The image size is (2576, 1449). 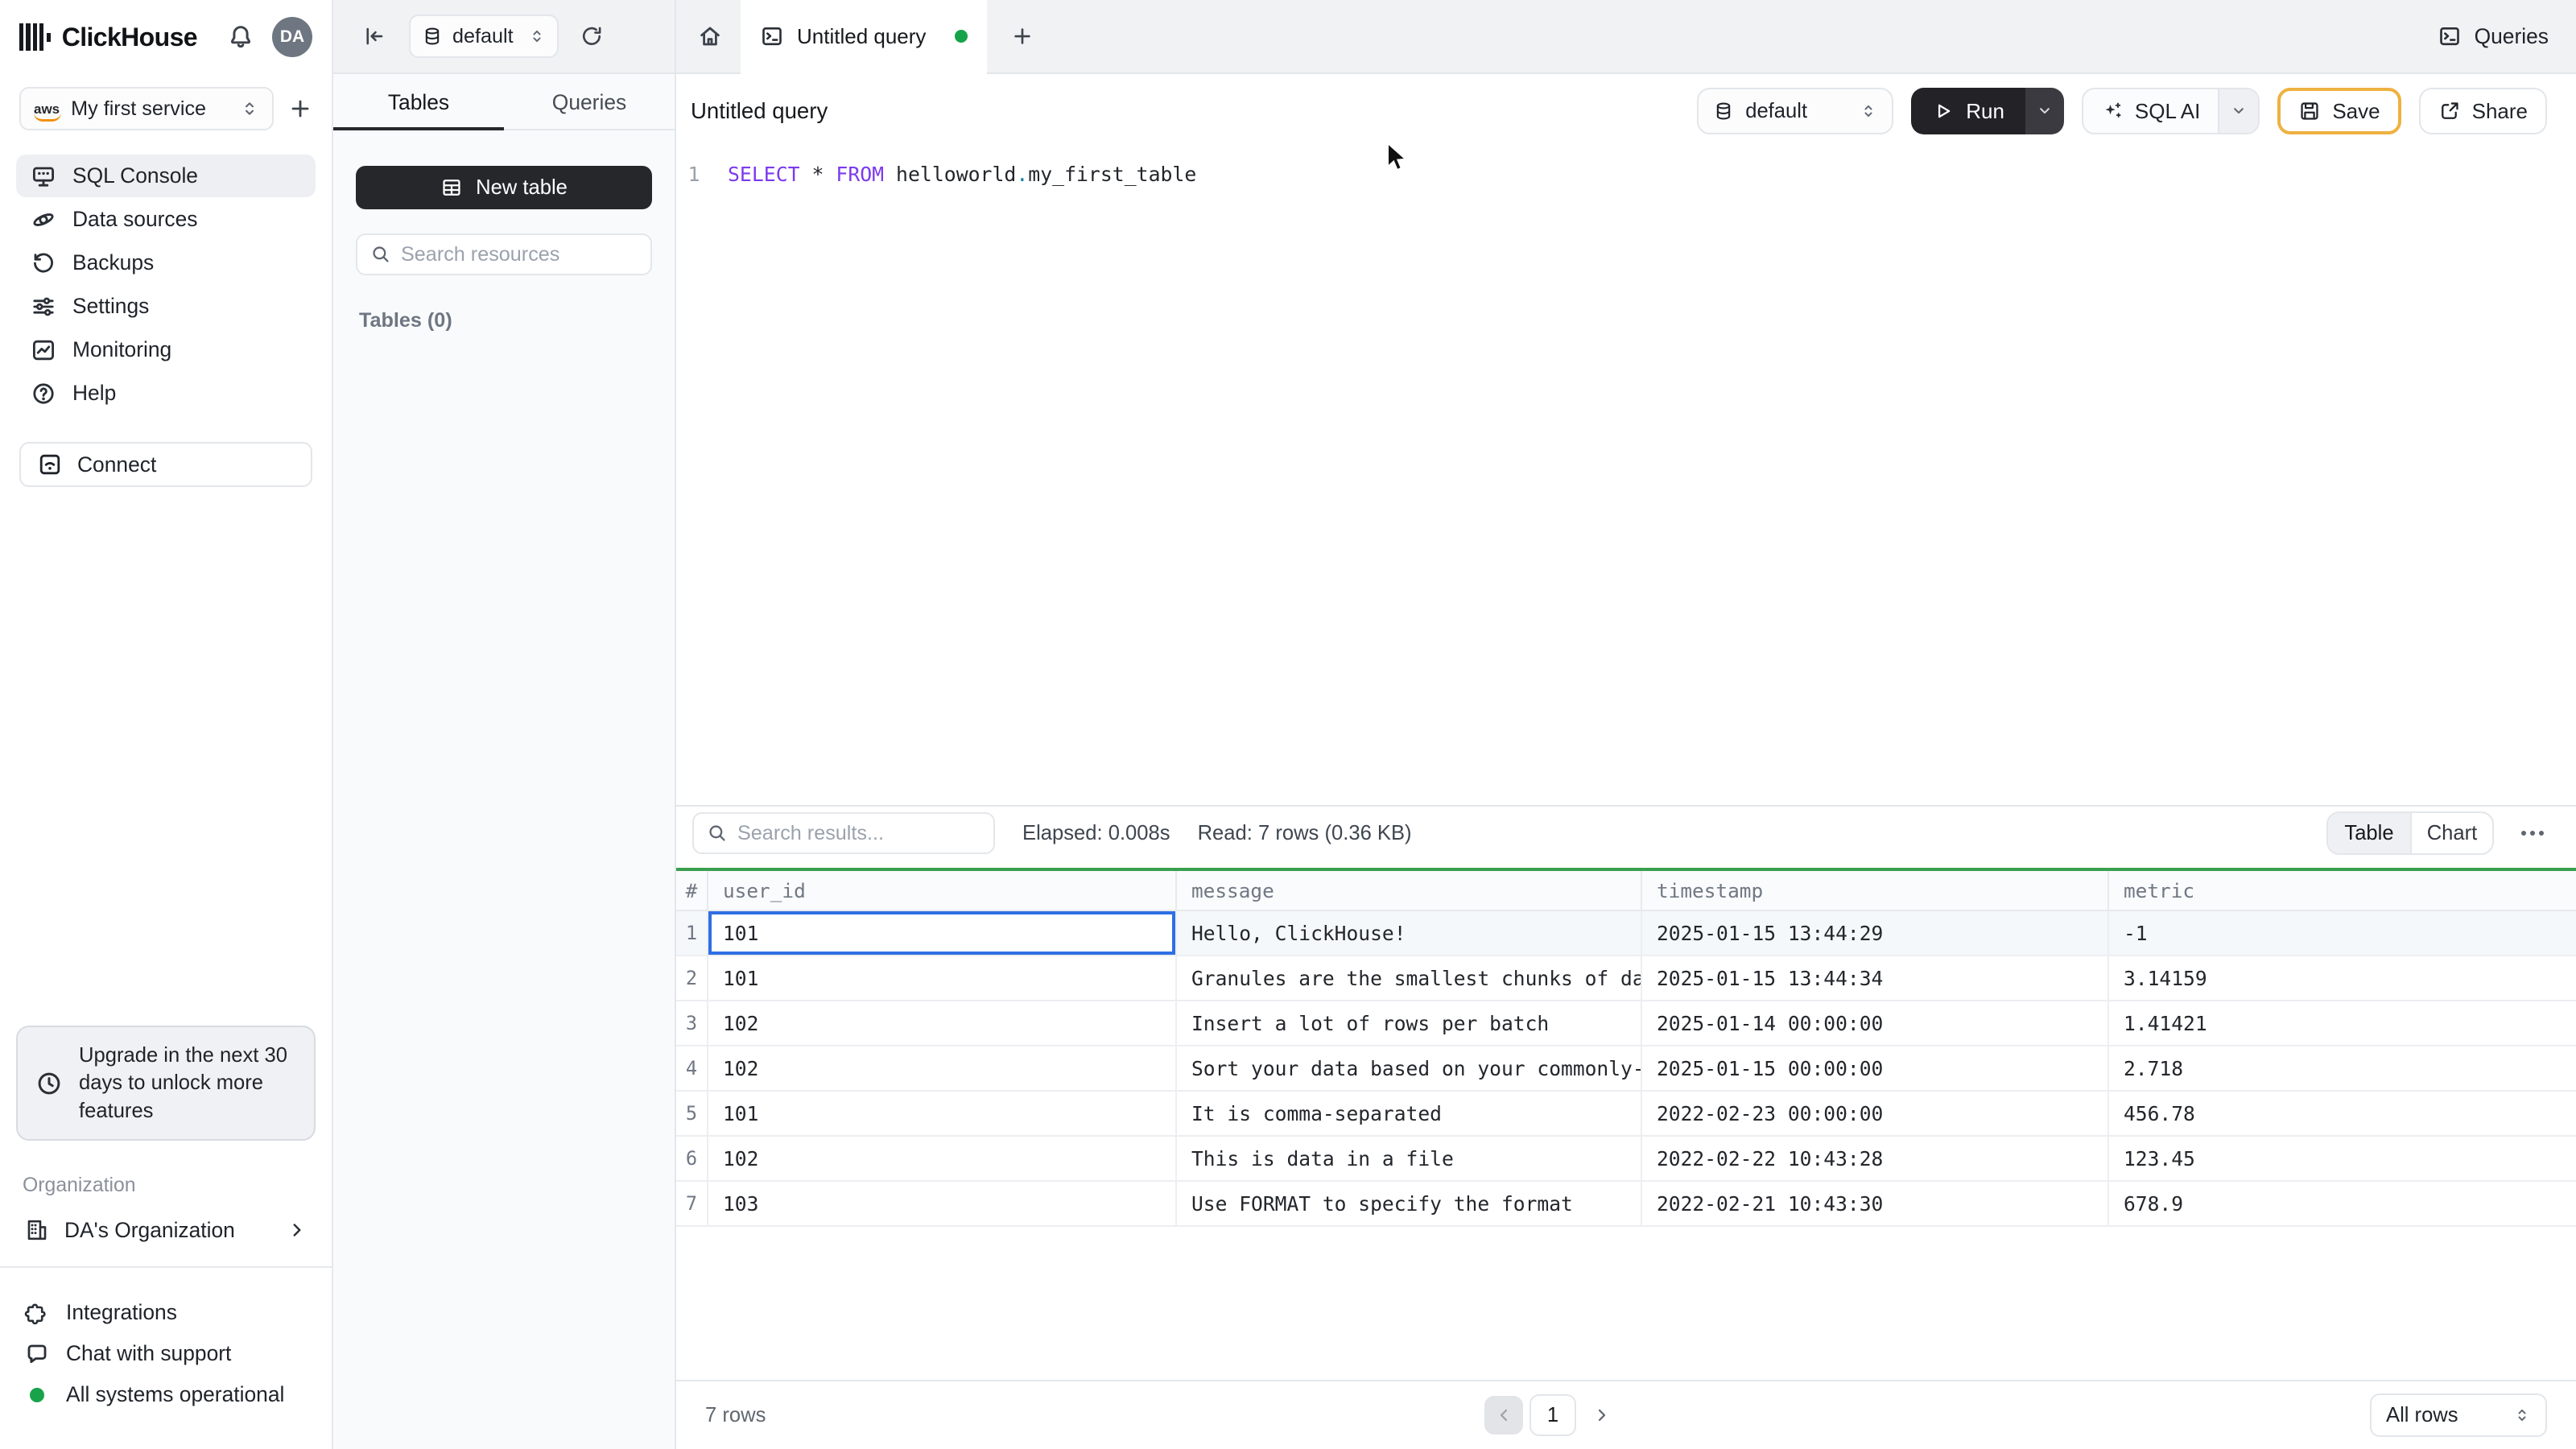 What do you see at coordinates (146, 108) in the screenshot?
I see `service-selector: aws My first service` at bounding box center [146, 108].